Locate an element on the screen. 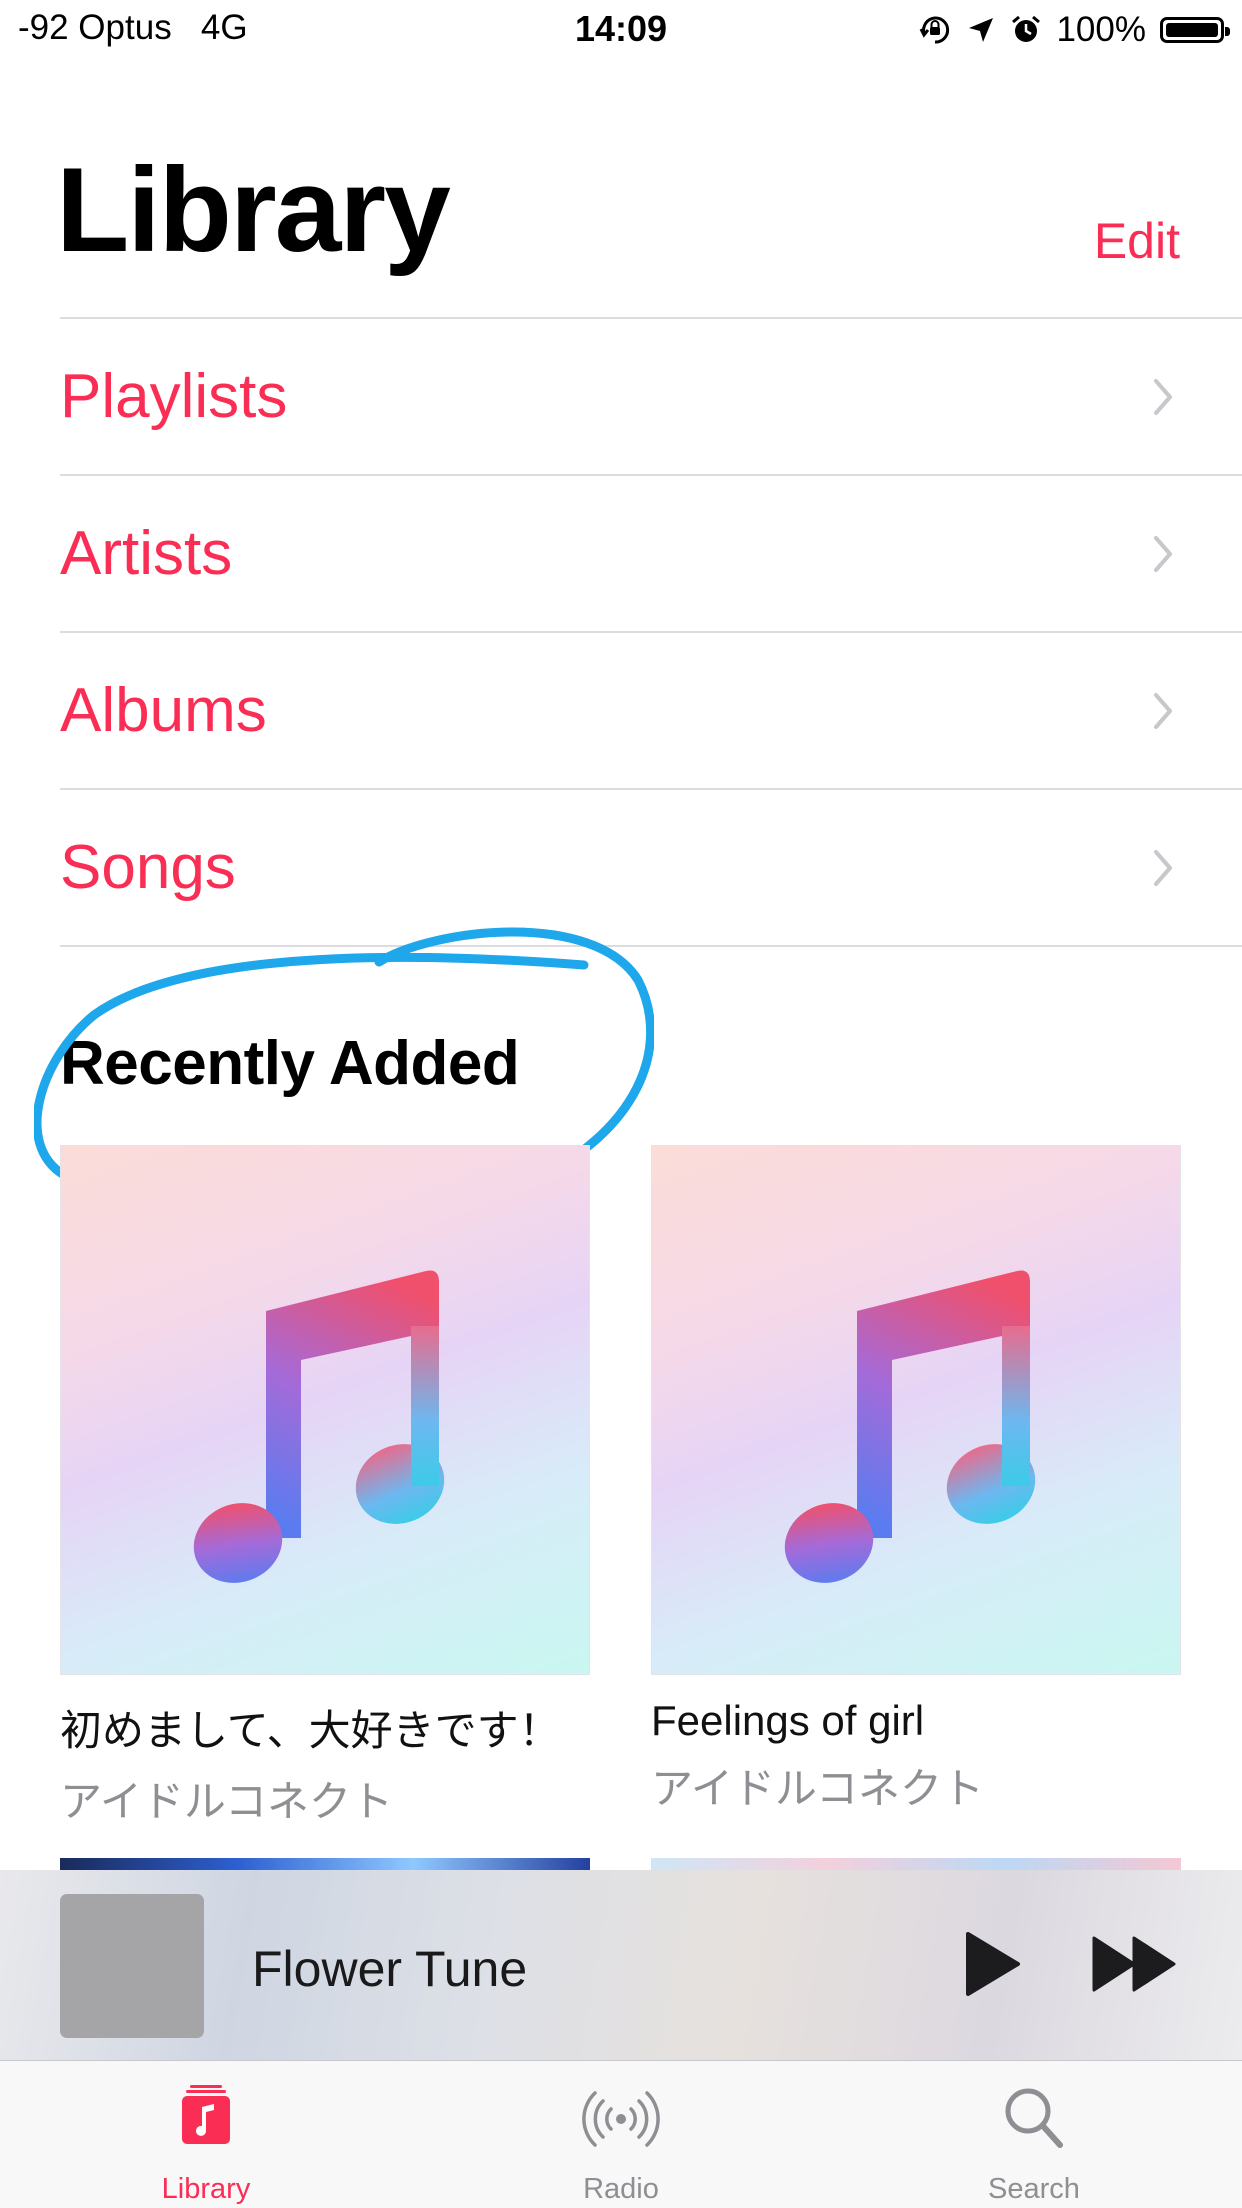  fast-forward-icon is located at coordinates (1135, 1964).